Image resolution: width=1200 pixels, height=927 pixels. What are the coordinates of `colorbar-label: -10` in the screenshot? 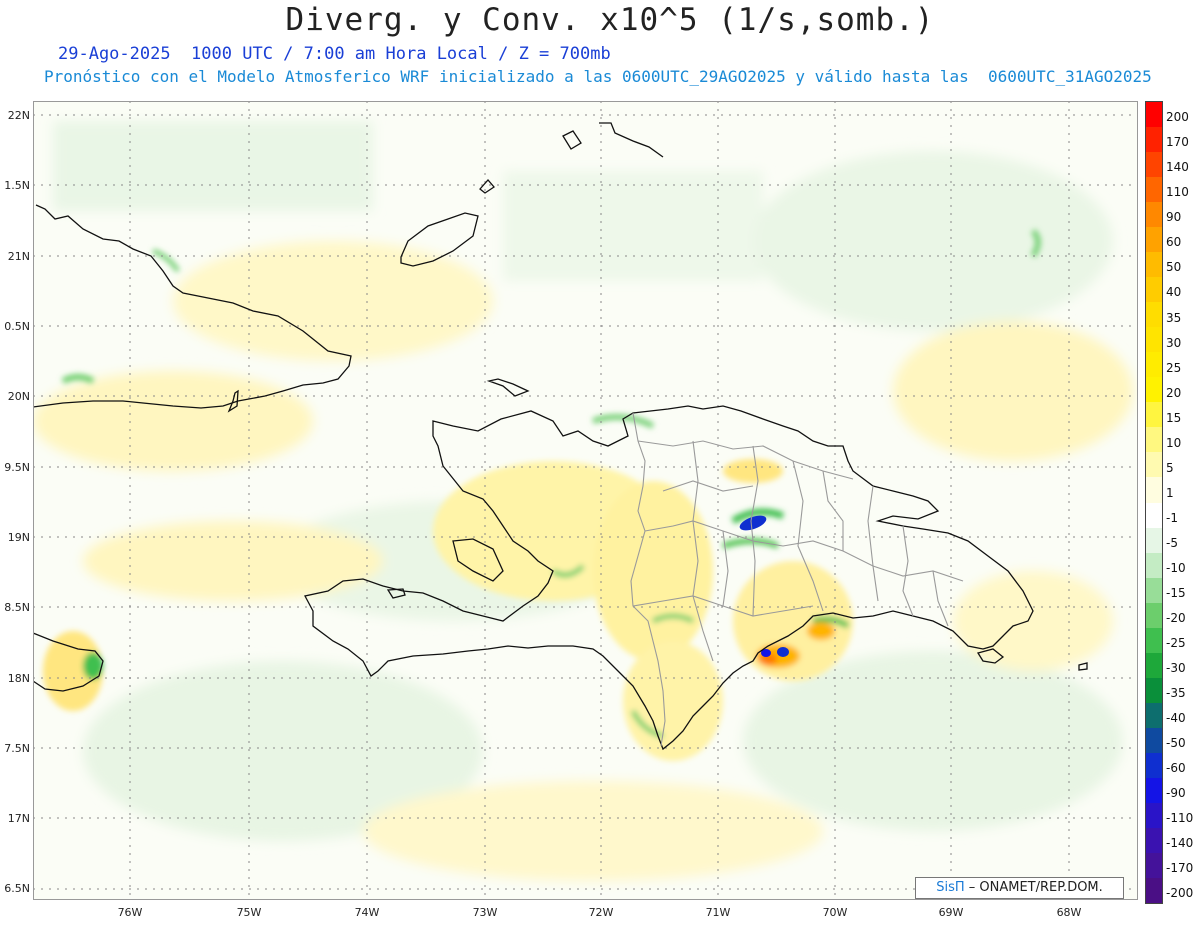 It's located at (1176, 567).